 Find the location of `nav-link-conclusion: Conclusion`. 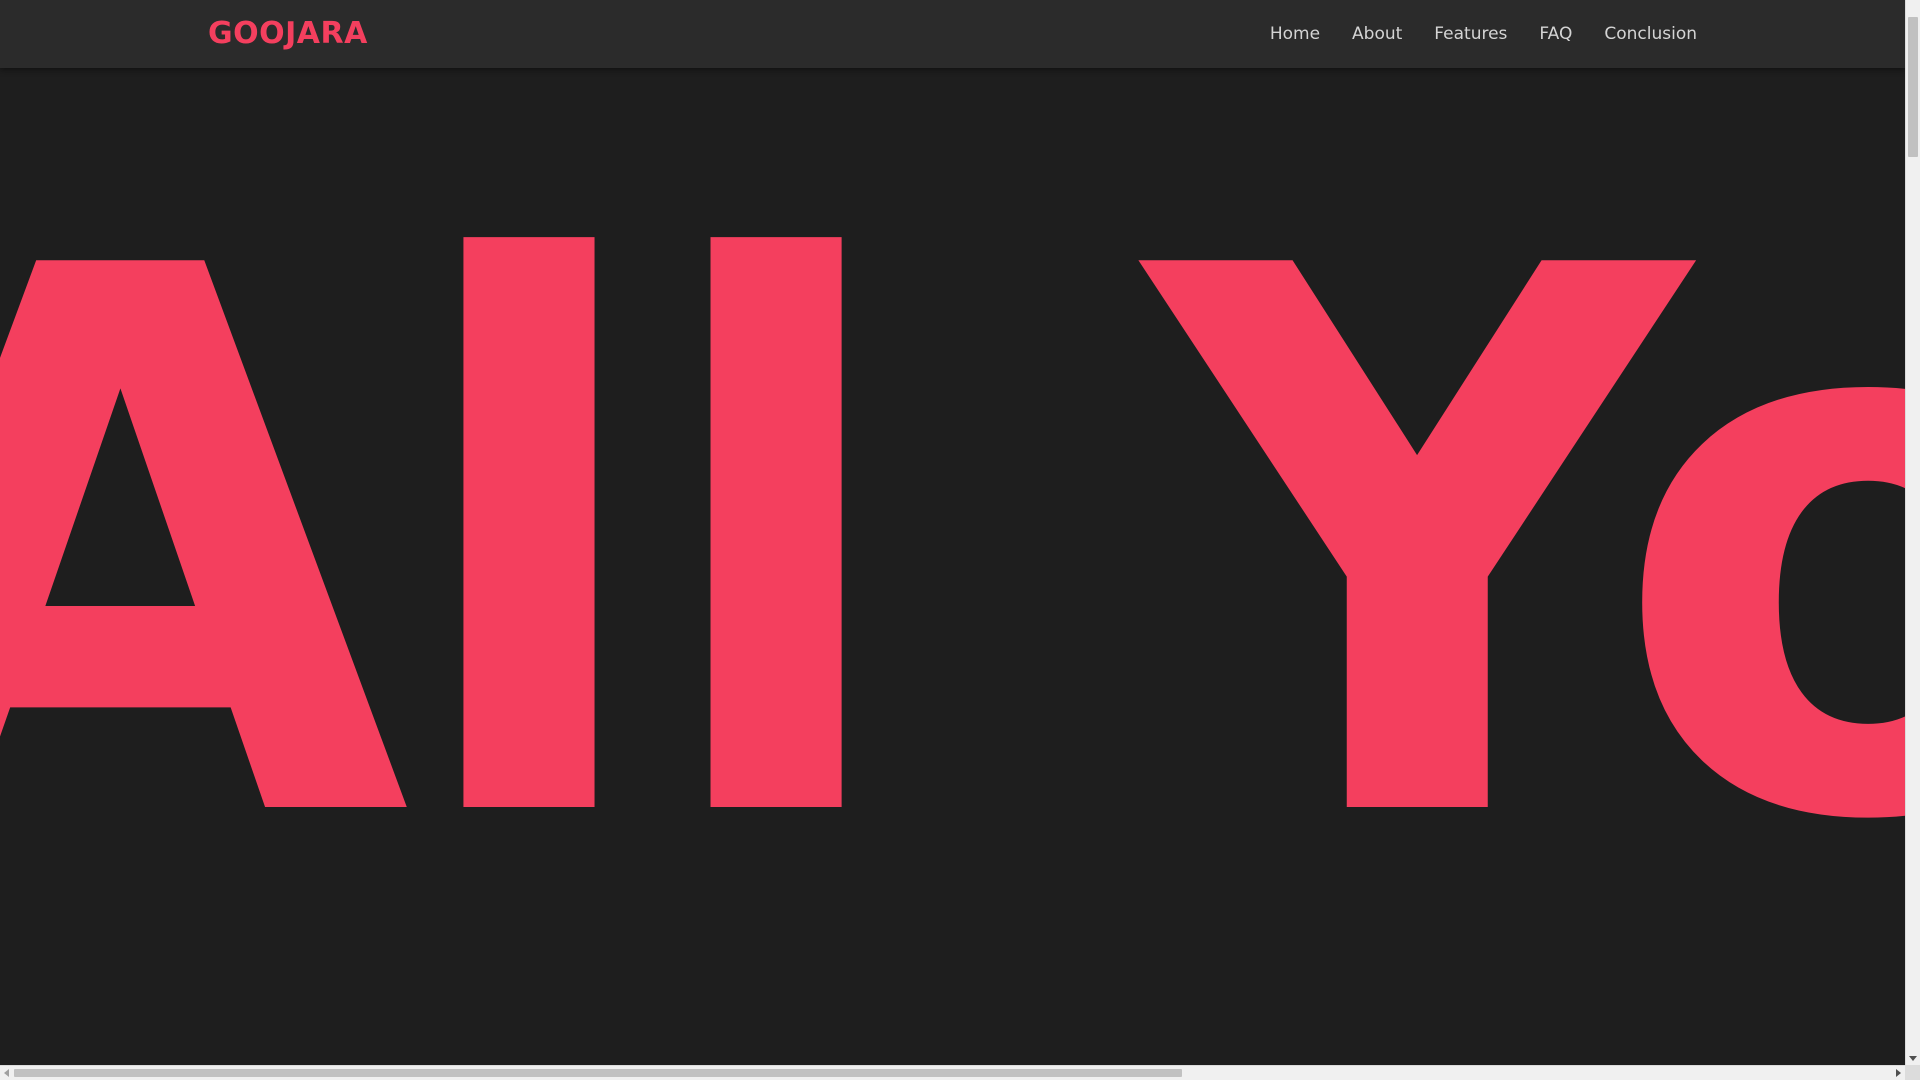

nav-link-conclusion: Conclusion is located at coordinates (1650, 34).